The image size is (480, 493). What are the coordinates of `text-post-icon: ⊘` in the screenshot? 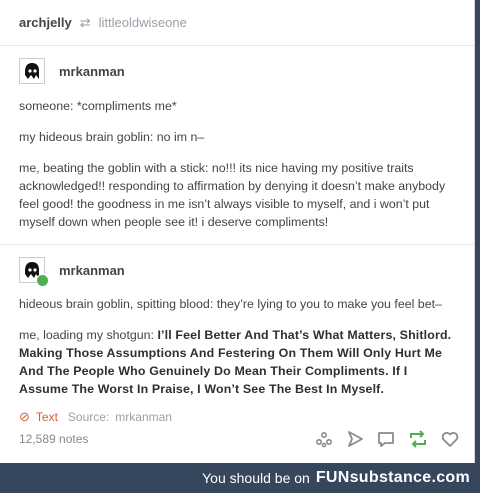 It's located at (24, 416).